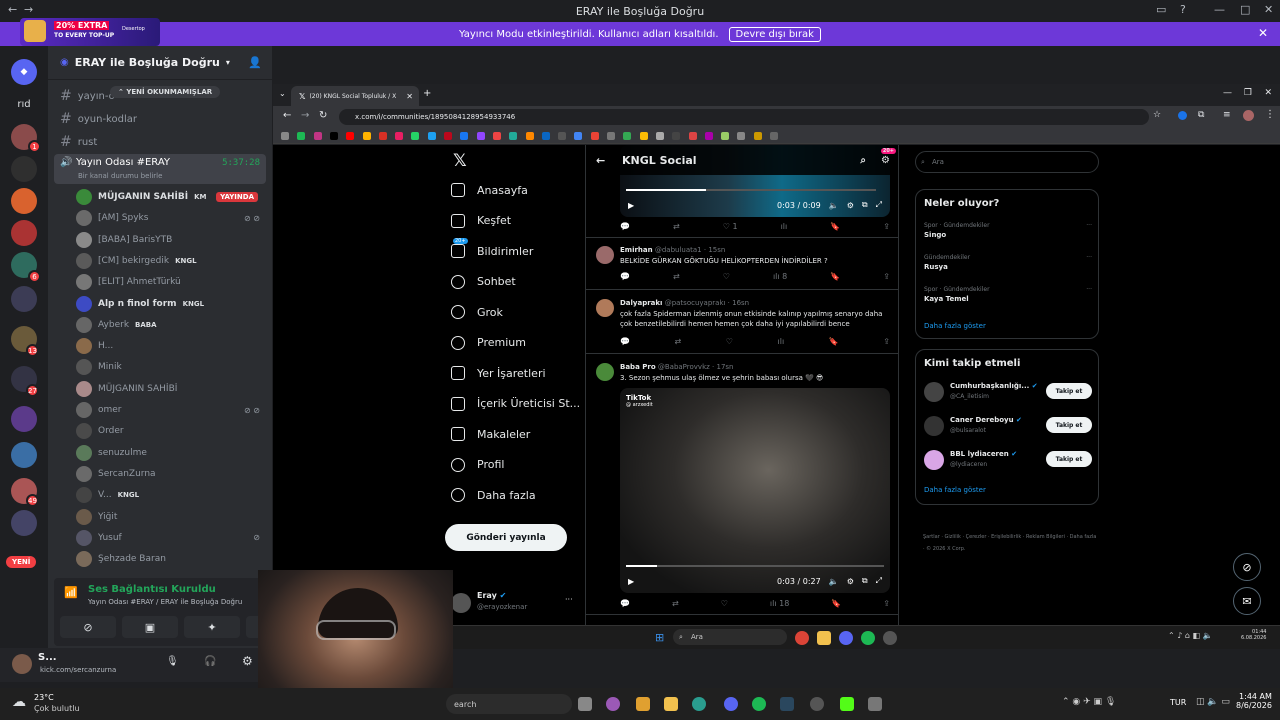 The height and width of the screenshot is (720, 1280). What do you see at coordinates (171, 325) in the screenshot?
I see `voice-user: Ayberk BABA` at bounding box center [171, 325].